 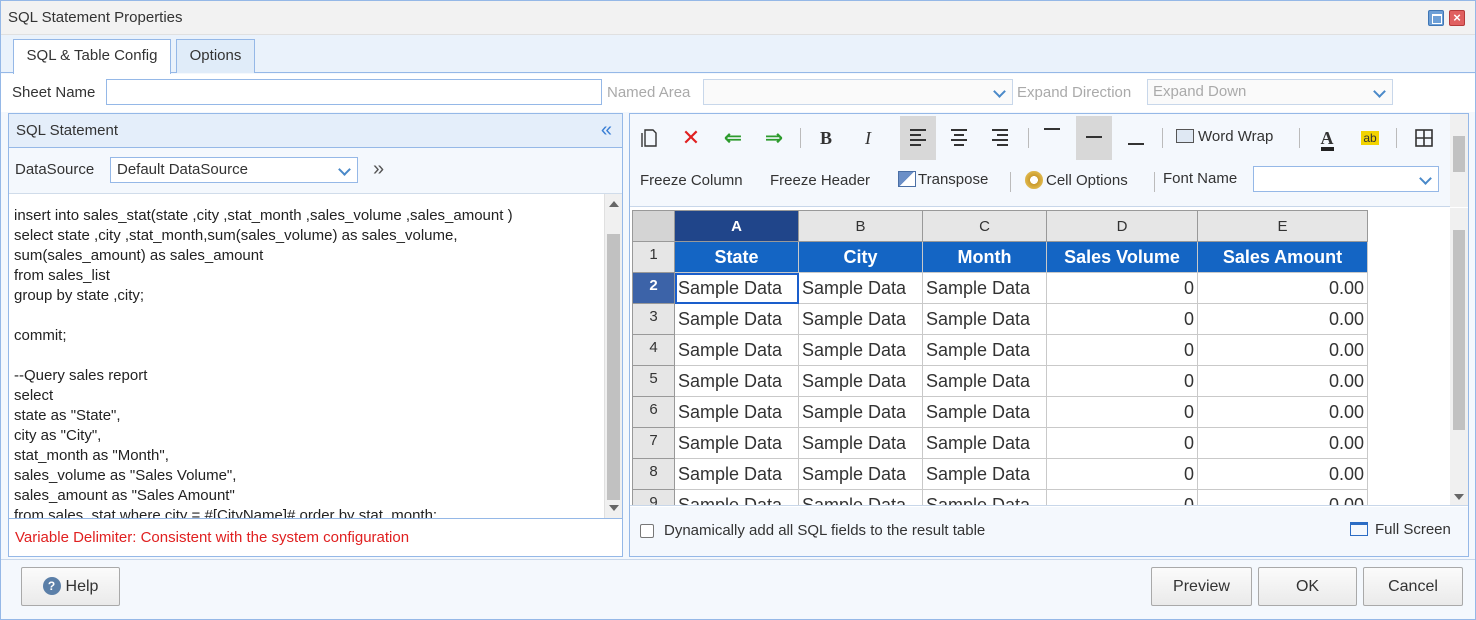 What do you see at coordinates (1307, 586) in the screenshot?
I see `ok-button: OK` at bounding box center [1307, 586].